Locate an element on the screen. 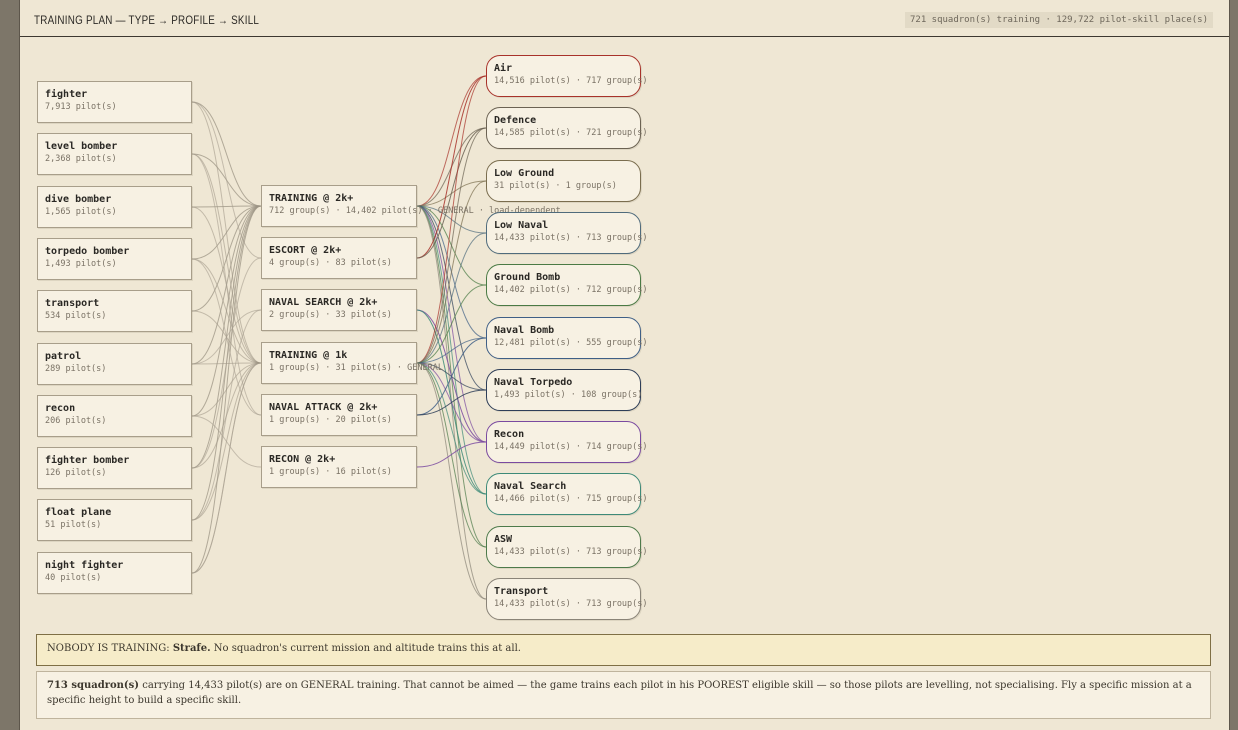 Image resolution: width=1238 pixels, height=730 pixels. profile-name: ESCORT @ 2k+ is located at coordinates (305, 250).